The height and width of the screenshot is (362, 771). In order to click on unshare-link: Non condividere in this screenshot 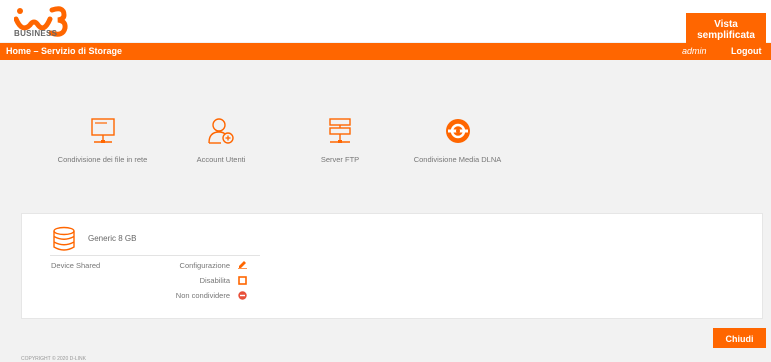, I will do `click(180, 295)`.